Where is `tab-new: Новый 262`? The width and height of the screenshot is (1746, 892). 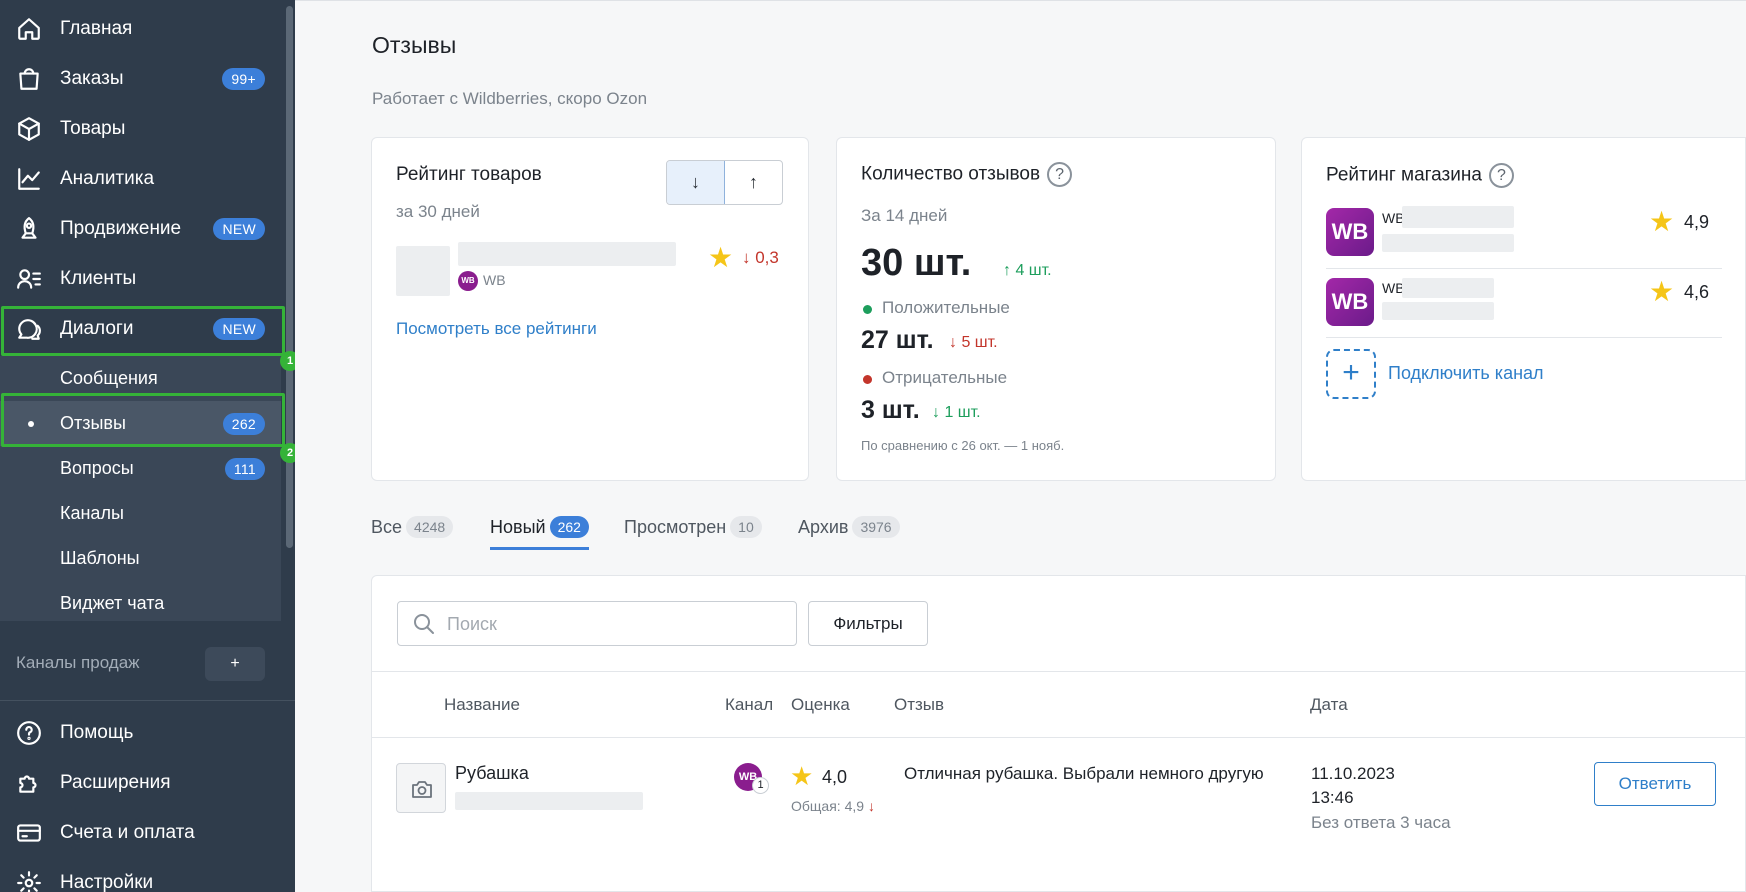 tab-new: Новый 262 is located at coordinates (539, 533).